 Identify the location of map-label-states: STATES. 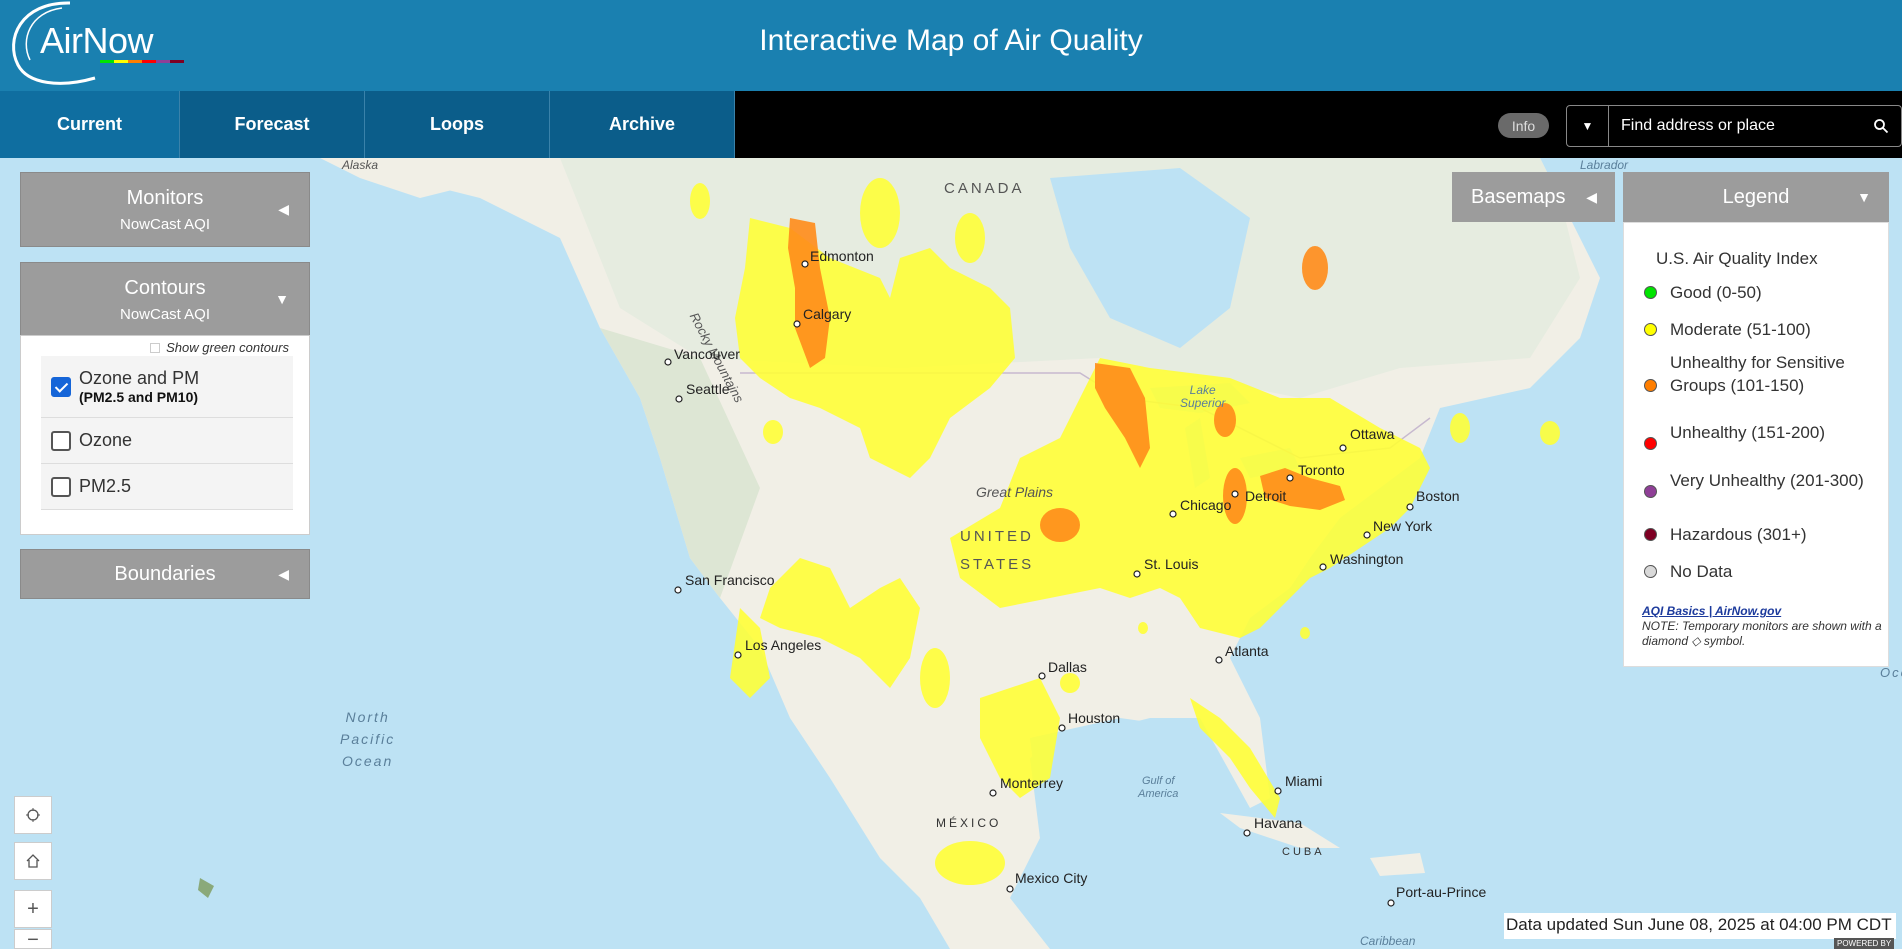
(997, 564).